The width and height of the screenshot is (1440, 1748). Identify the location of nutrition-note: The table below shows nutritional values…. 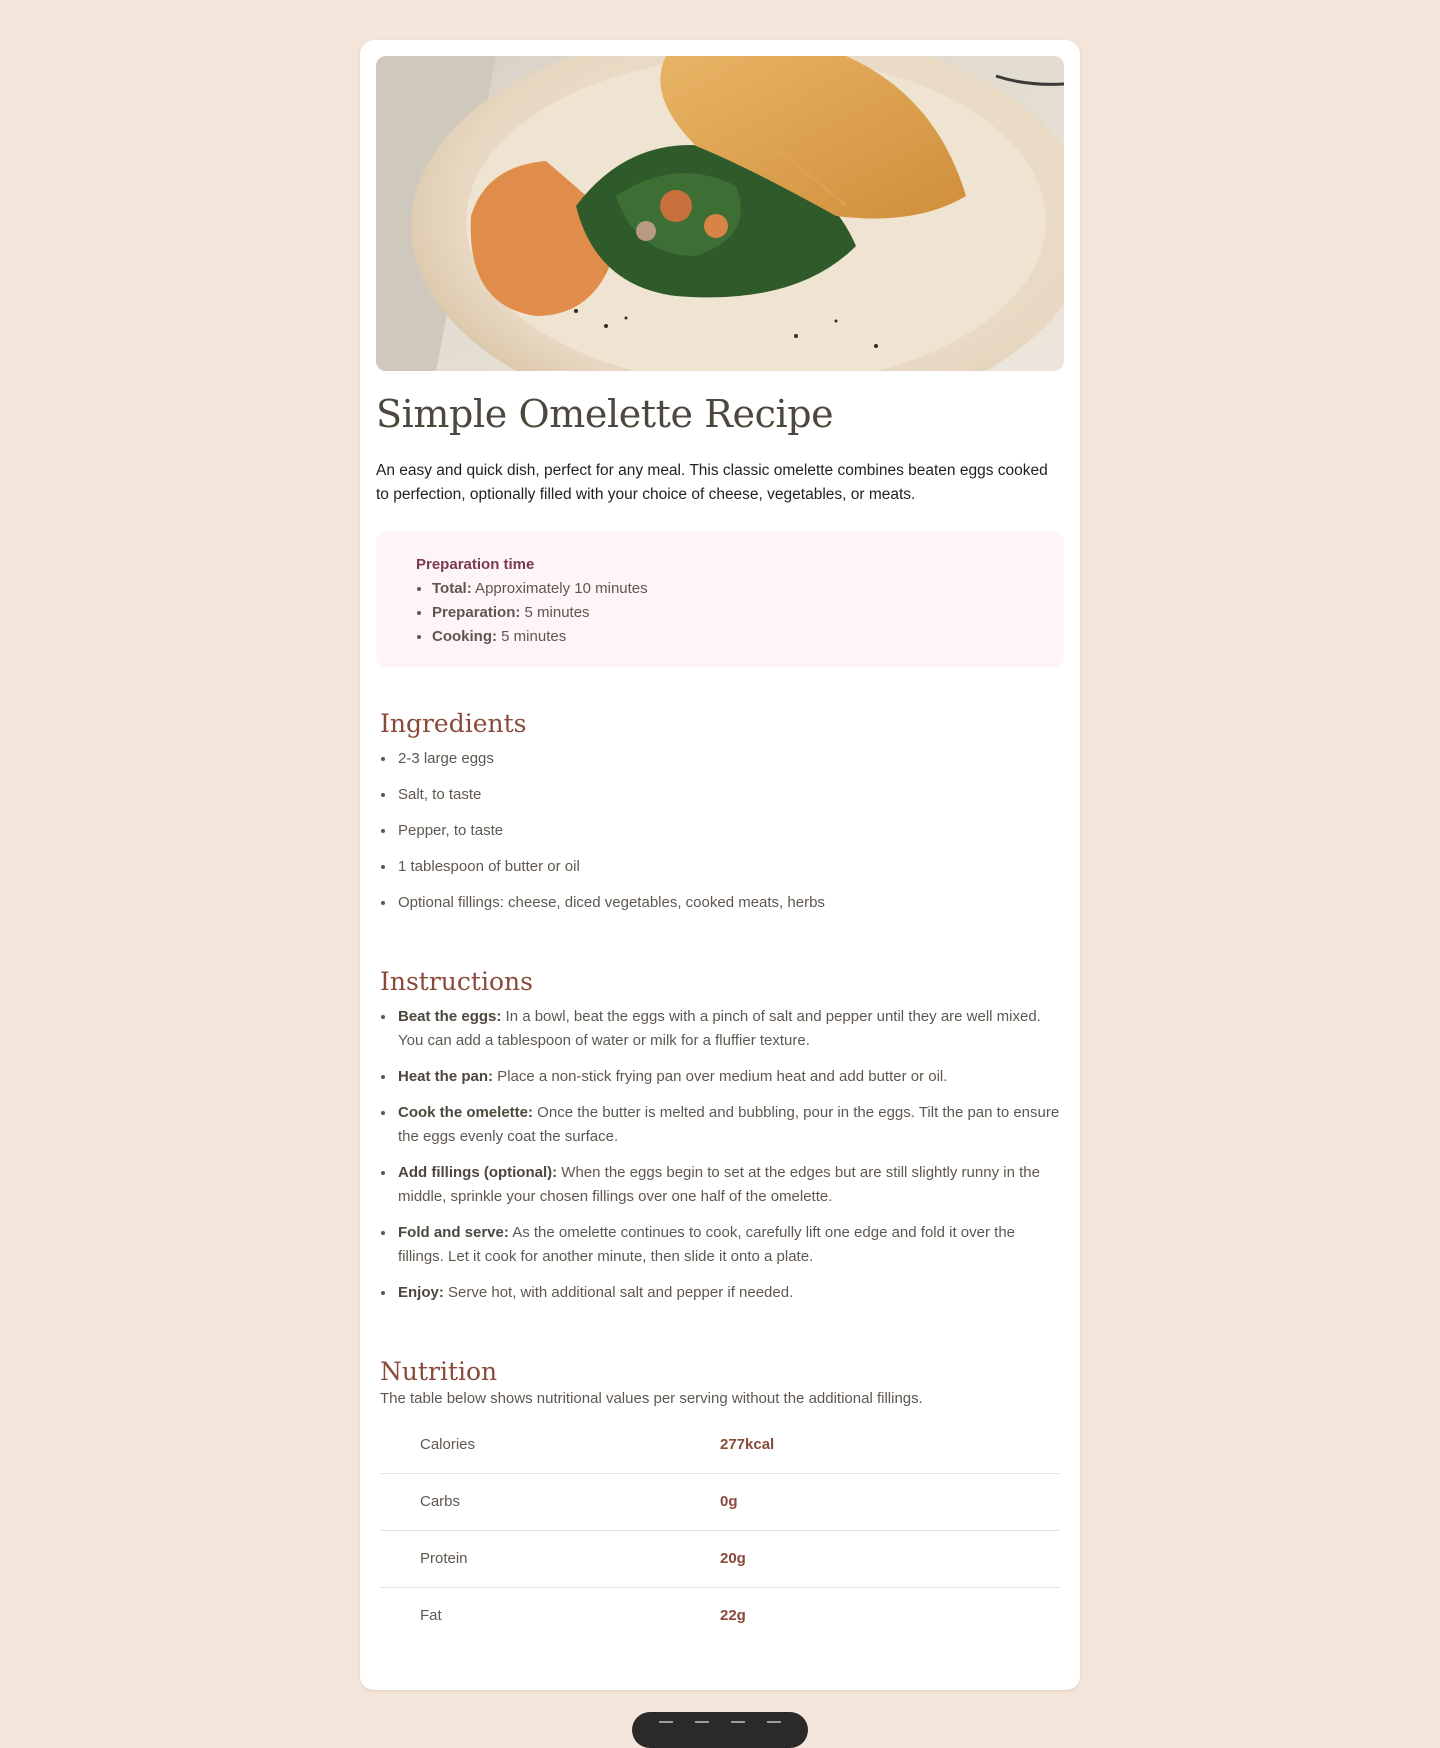
(651, 1398).